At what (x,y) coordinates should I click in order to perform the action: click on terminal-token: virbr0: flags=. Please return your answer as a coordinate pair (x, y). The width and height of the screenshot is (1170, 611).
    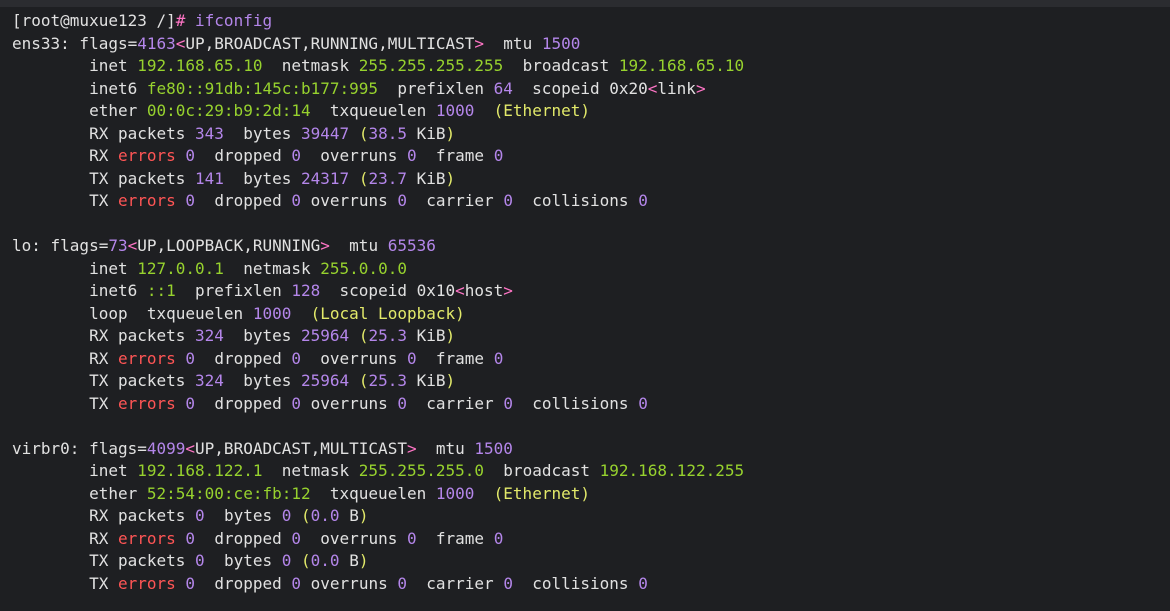
    Looking at the image, I should click on (79, 448).